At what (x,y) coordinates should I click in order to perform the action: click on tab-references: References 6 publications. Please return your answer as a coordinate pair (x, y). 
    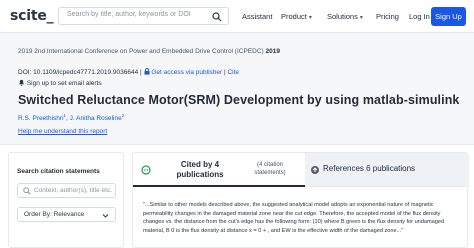
    Looking at the image, I should click on (387, 170).